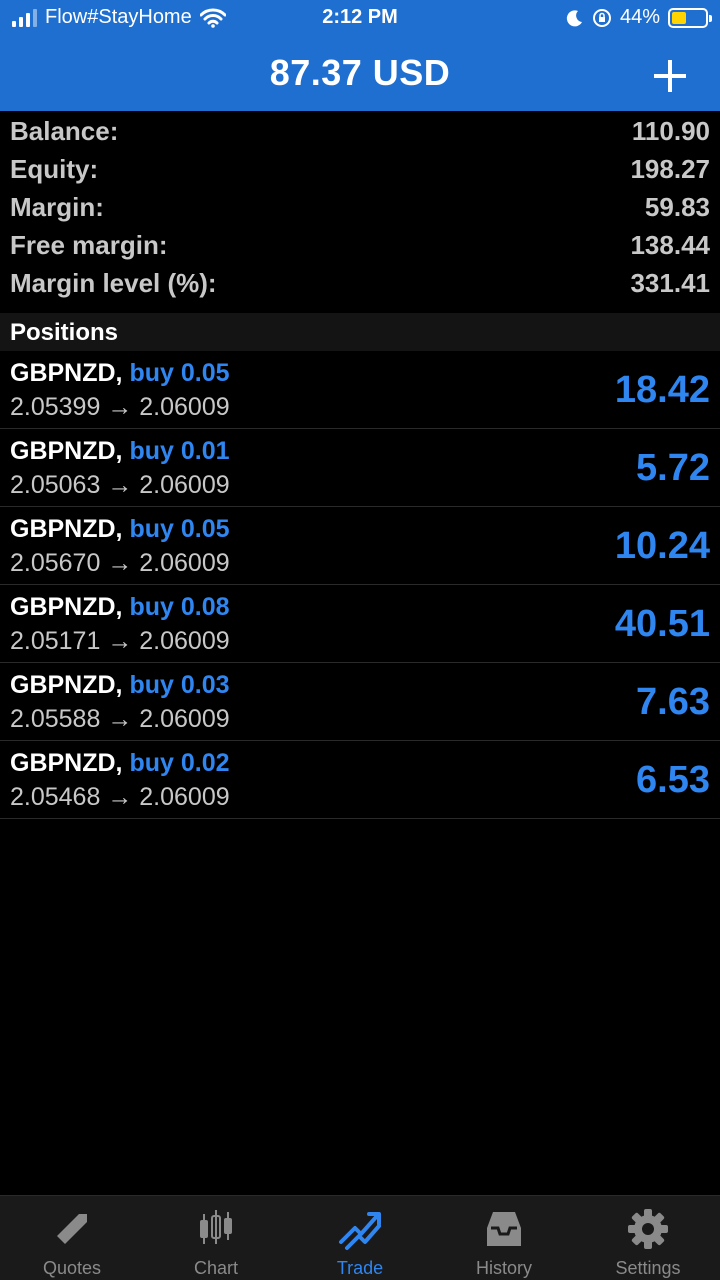 Image resolution: width=720 pixels, height=1280 pixels. I want to click on position-side-volume: buy 0.03, so click(179, 685).